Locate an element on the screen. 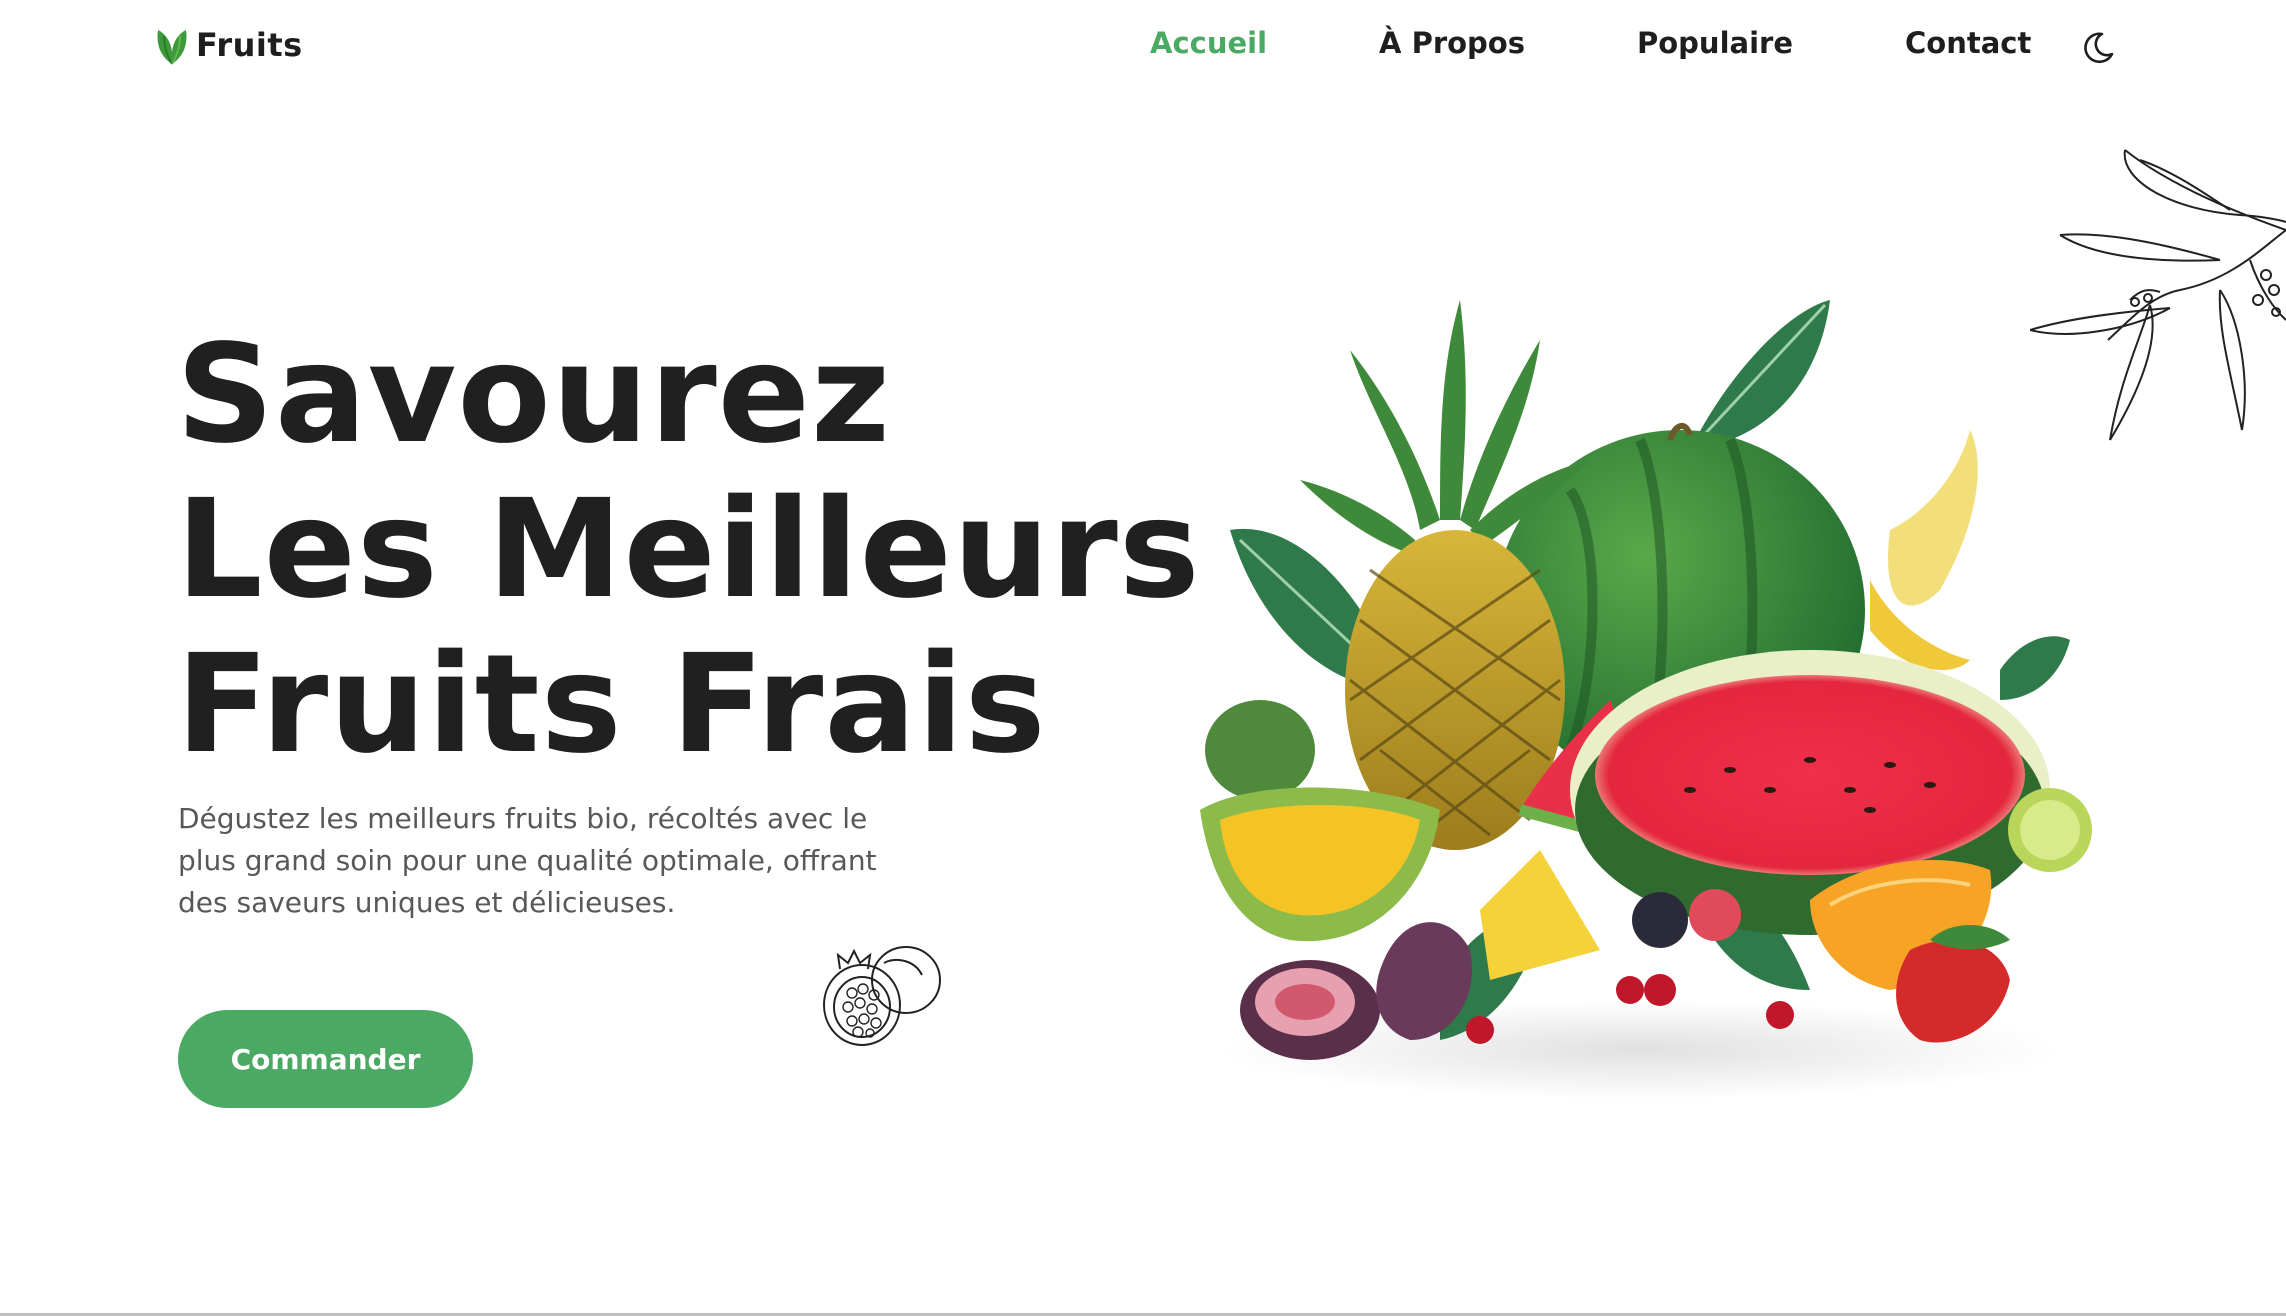  brand-logo: Fruits is located at coordinates (228, 45).